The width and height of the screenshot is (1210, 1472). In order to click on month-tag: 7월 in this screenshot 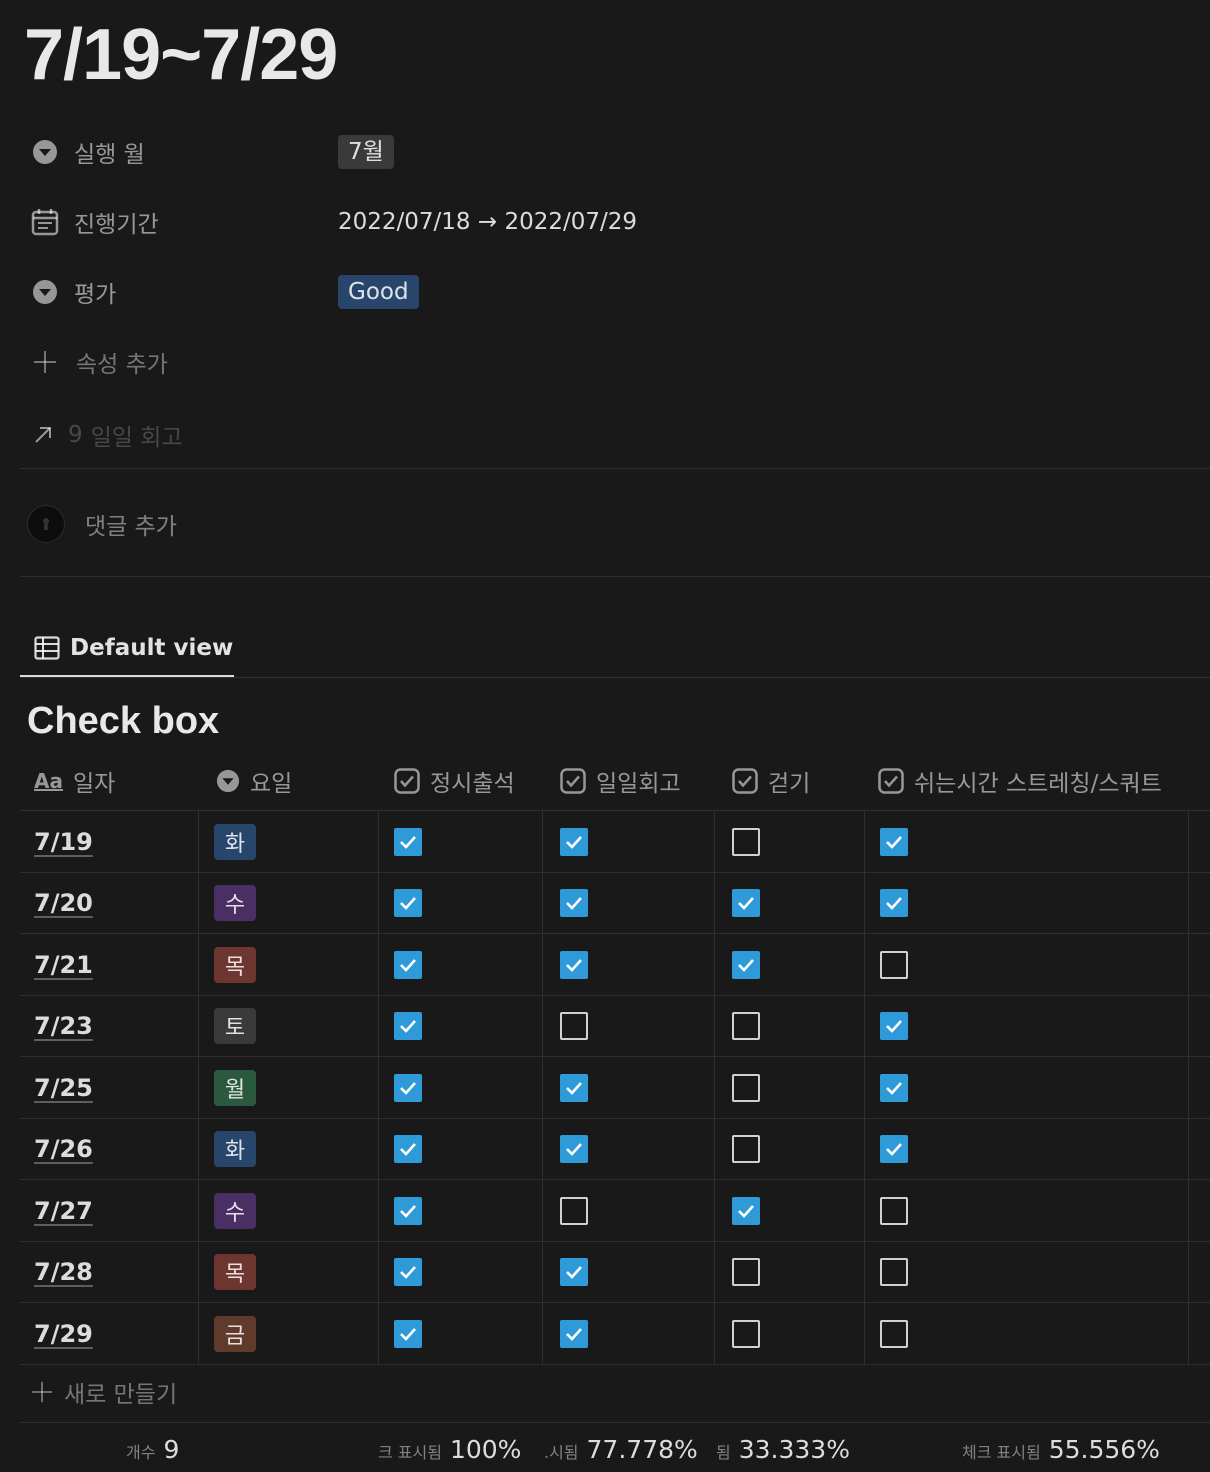, I will do `click(366, 152)`.